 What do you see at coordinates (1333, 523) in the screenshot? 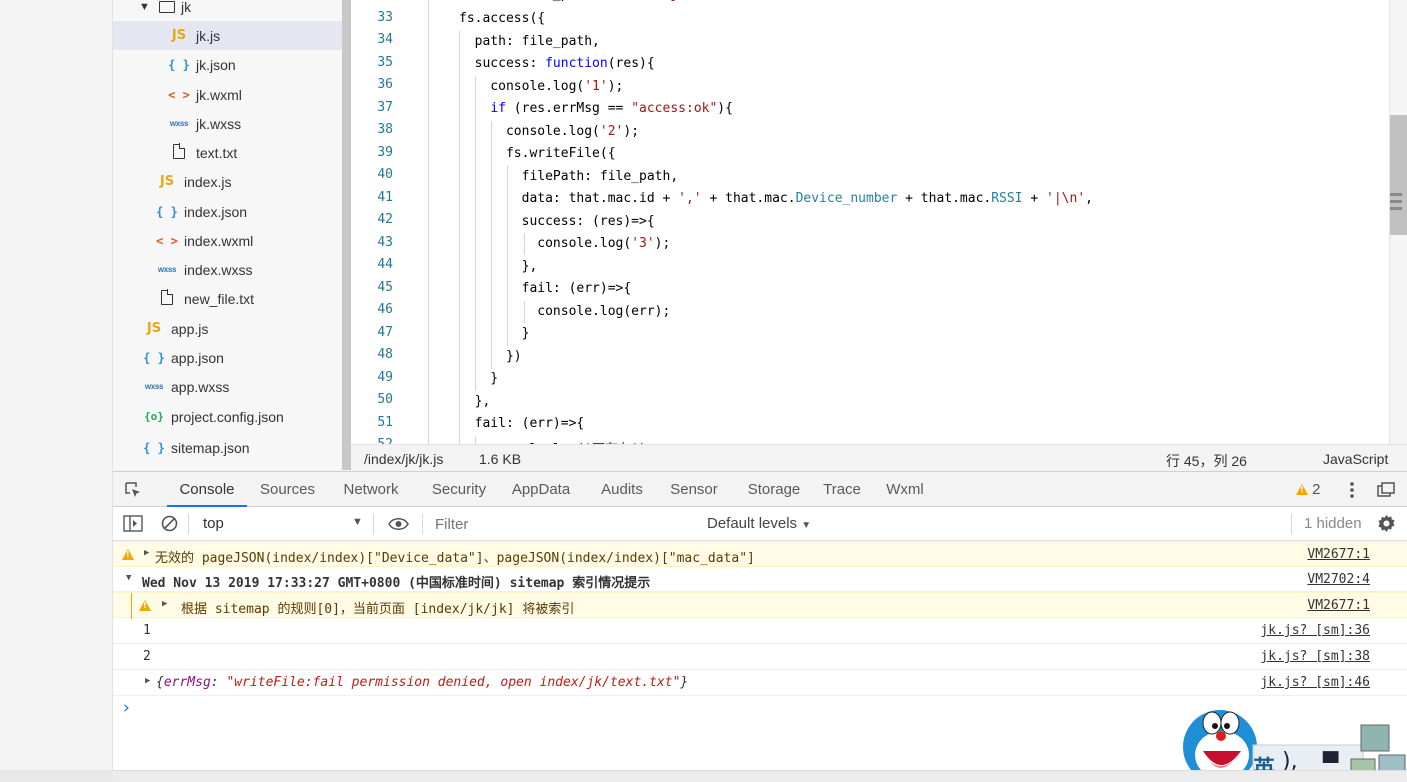
I see `hidden-messages-count: 1 hidden` at bounding box center [1333, 523].